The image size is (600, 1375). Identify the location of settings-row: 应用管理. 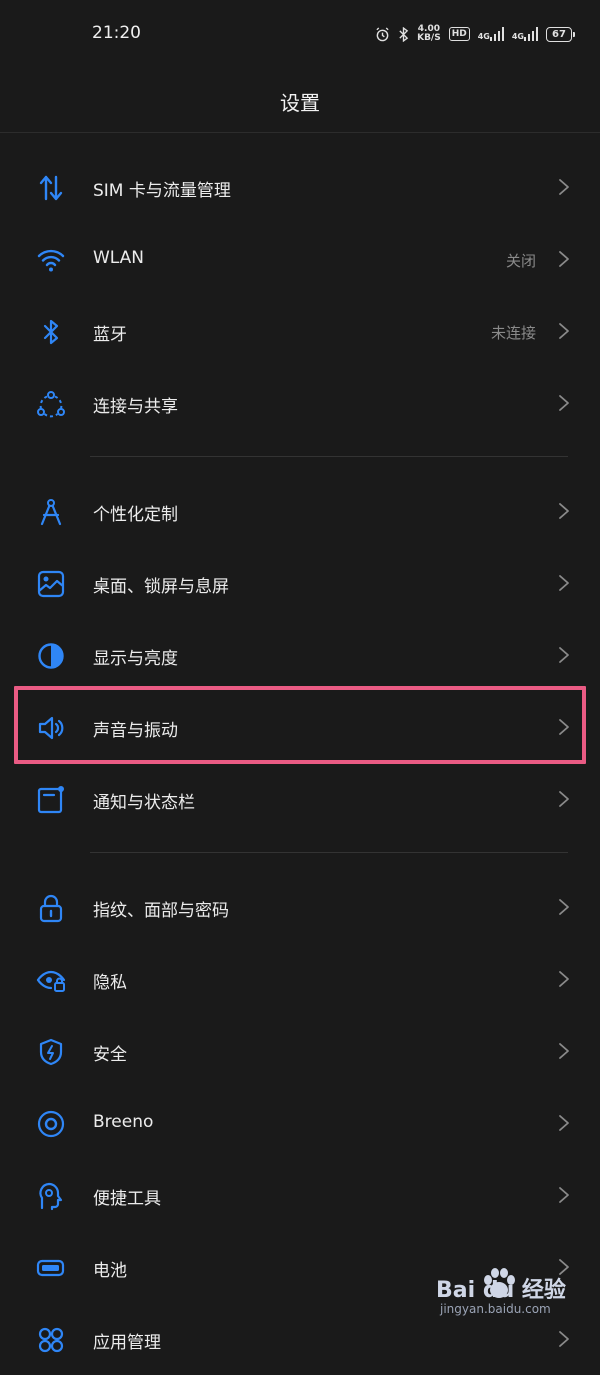
(300, 1339).